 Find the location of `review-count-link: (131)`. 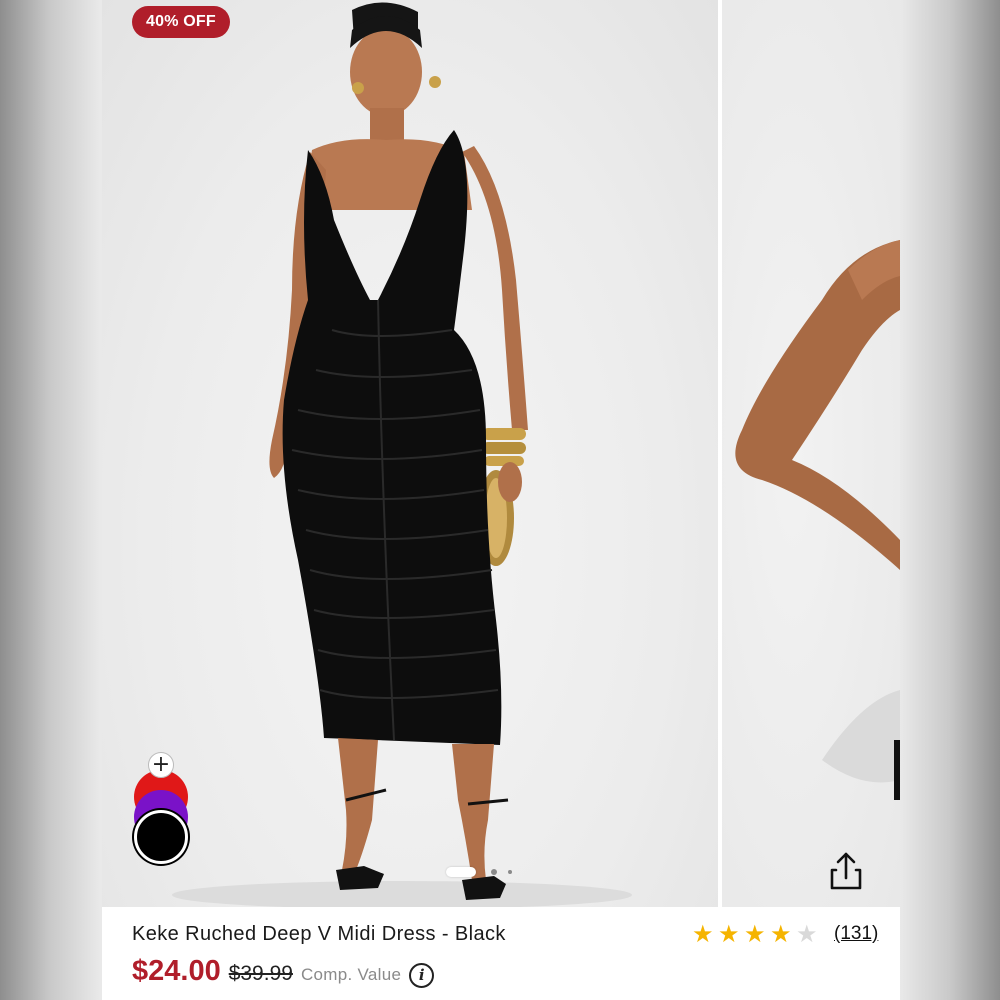

review-count-link: (131) is located at coordinates (856, 934).